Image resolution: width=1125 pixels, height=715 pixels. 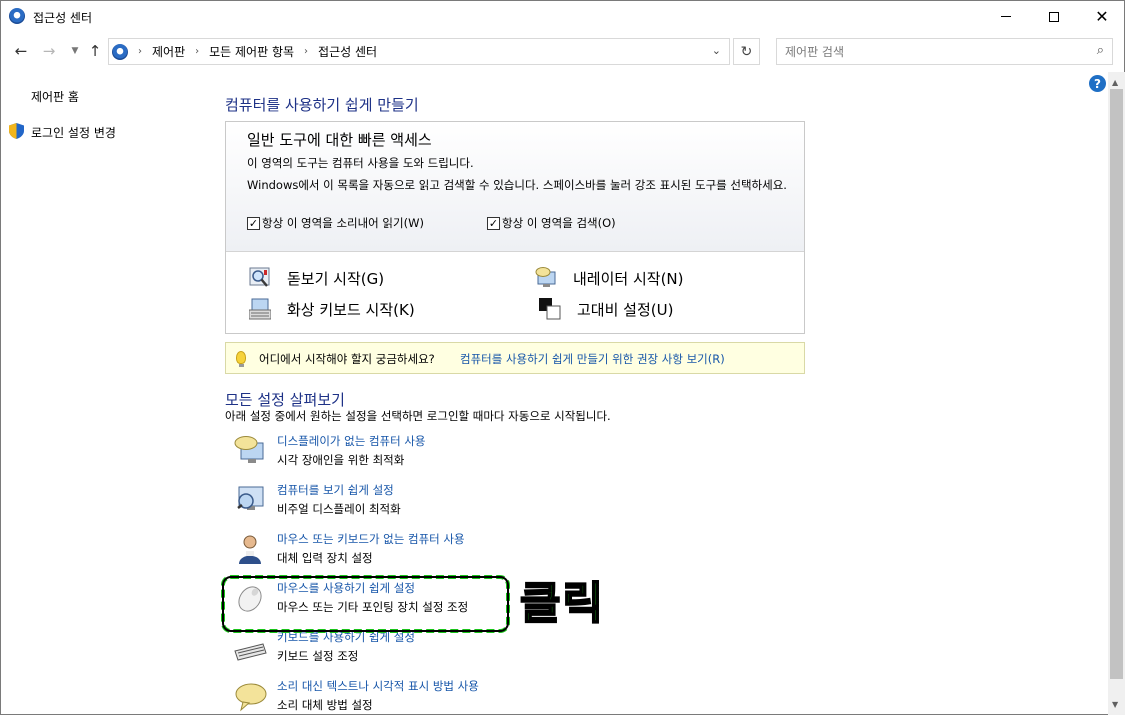 What do you see at coordinates (63, 18) in the screenshot?
I see `window-title: 접근성 센터` at bounding box center [63, 18].